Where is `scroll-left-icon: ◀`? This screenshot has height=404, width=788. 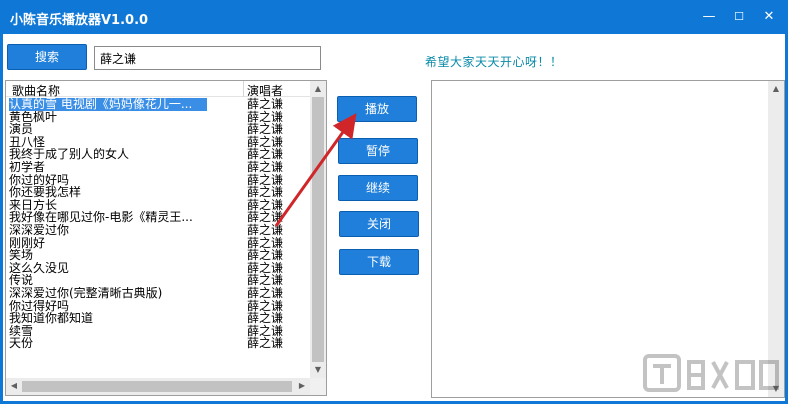 scroll-left-icon: ◀ is located at coordinates (14, 386).